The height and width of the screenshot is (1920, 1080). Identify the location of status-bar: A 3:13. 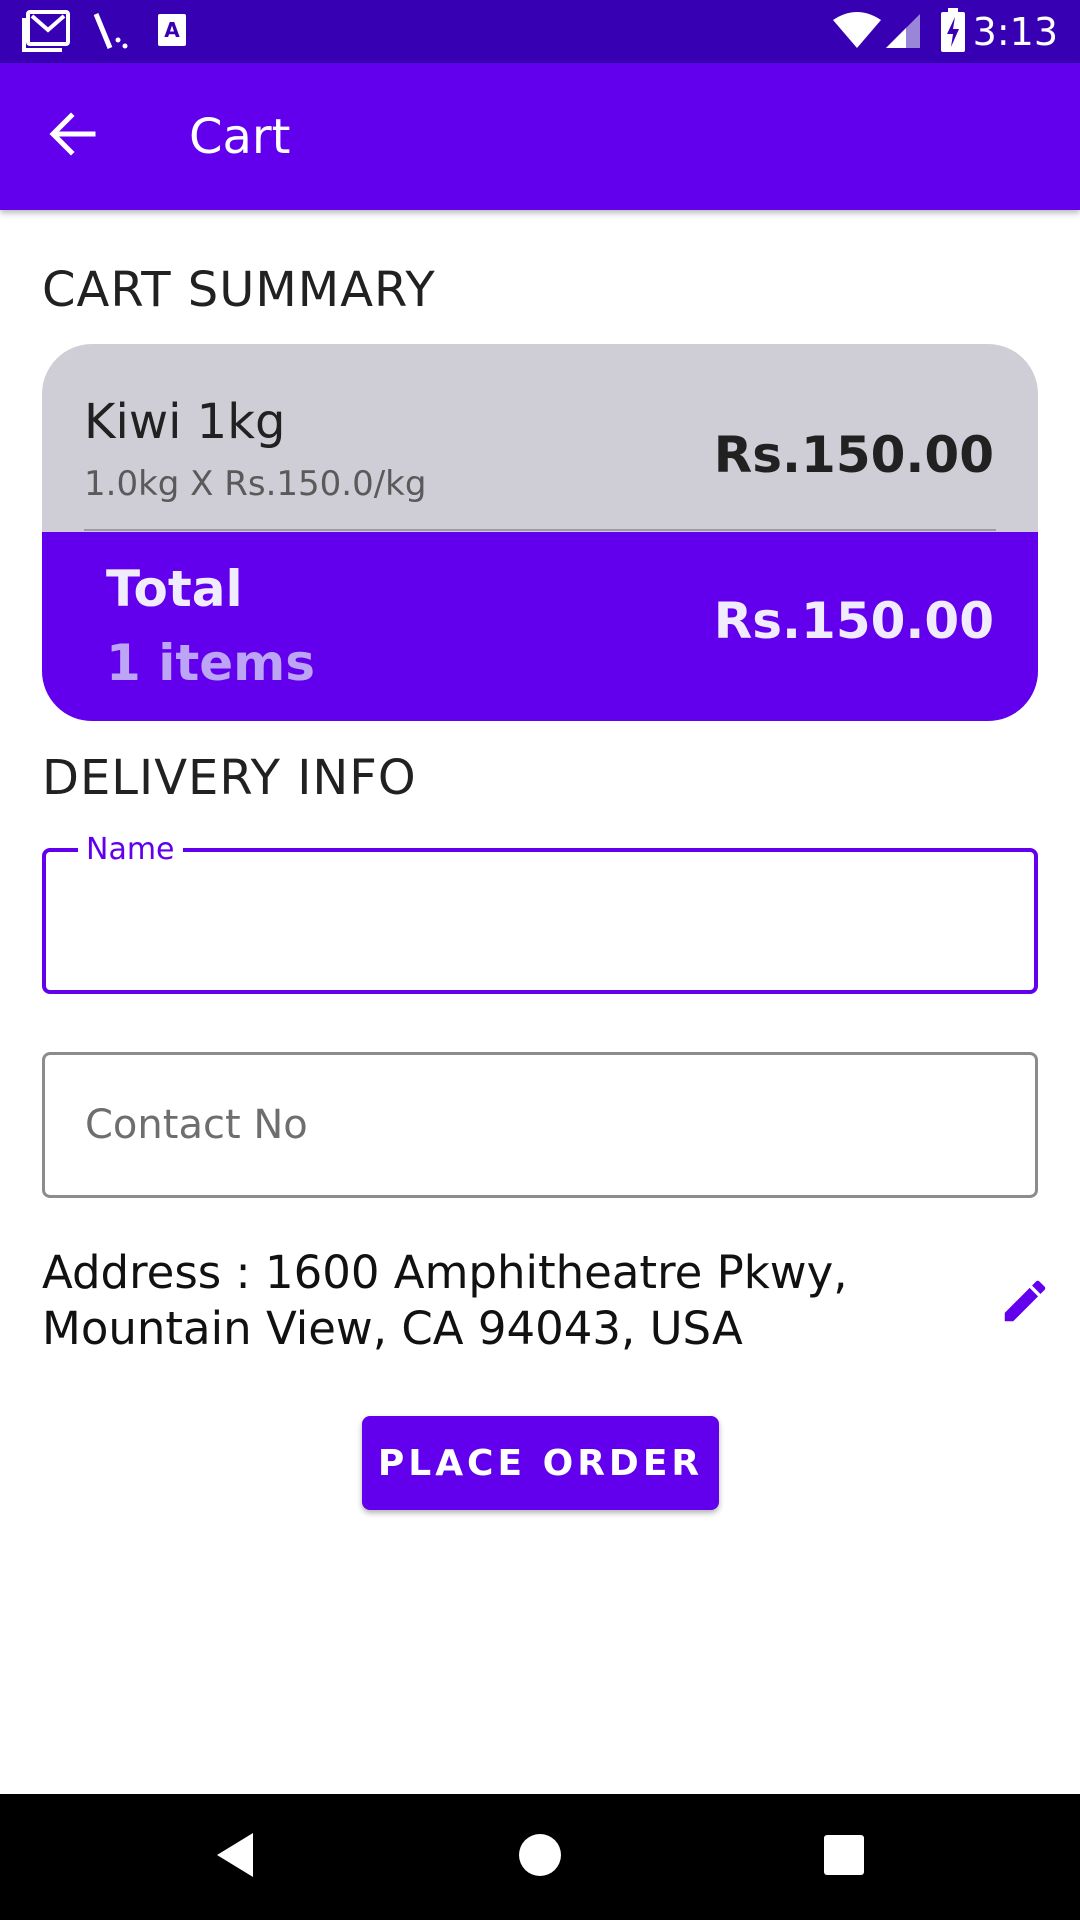
(540, 31).